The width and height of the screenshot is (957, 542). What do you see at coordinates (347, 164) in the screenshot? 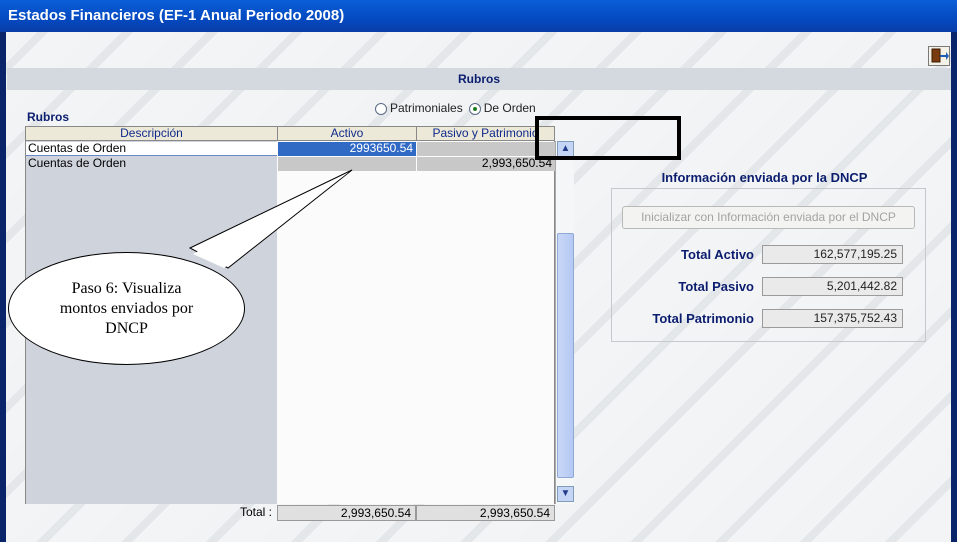
I see `table-row-2-activo` at bounding box center [347, 164].